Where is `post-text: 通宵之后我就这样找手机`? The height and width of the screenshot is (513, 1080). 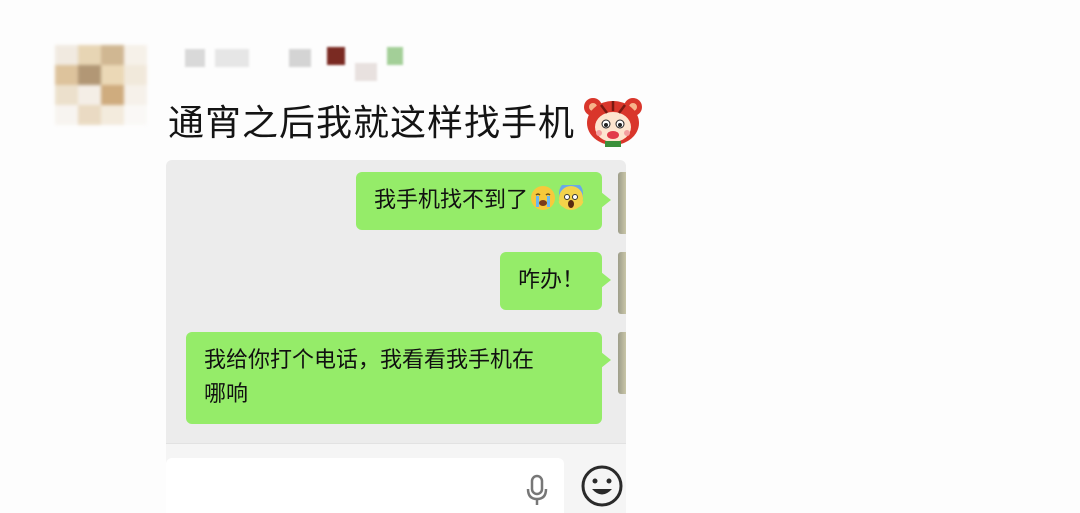
post-text: 通宵之后我就这样找手机 is located at coordinates (372, 123).